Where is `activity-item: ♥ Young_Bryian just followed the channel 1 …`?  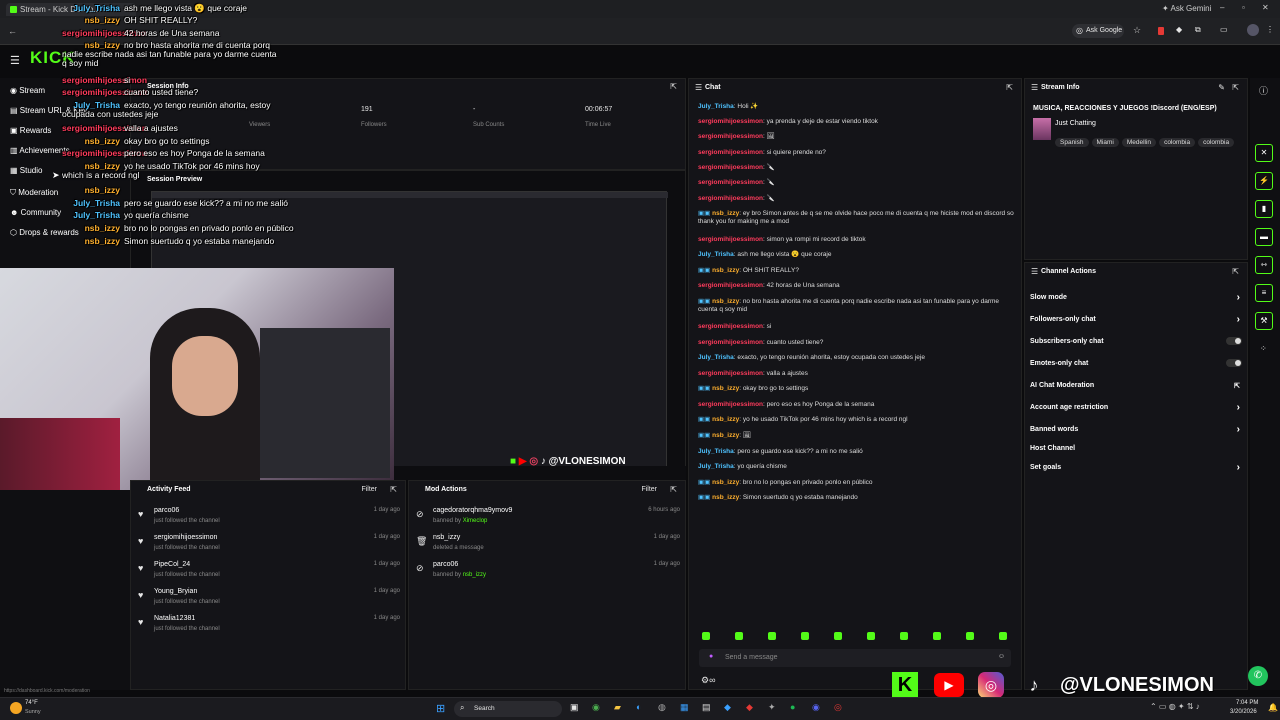 activity-item: ♥ Young_Bryian just followed the channel 1 … is located at coordinates (269, 599).